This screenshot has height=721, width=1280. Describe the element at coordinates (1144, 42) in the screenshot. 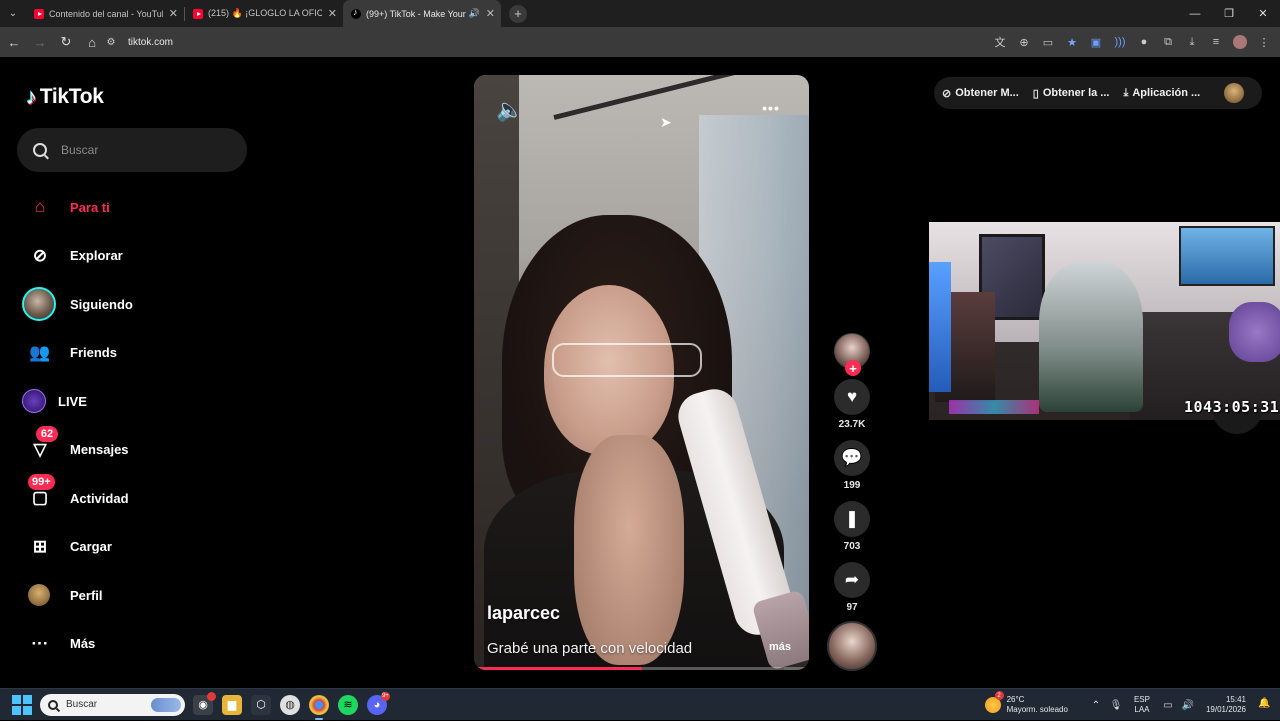

I see `extension-icon: ●` at that location.